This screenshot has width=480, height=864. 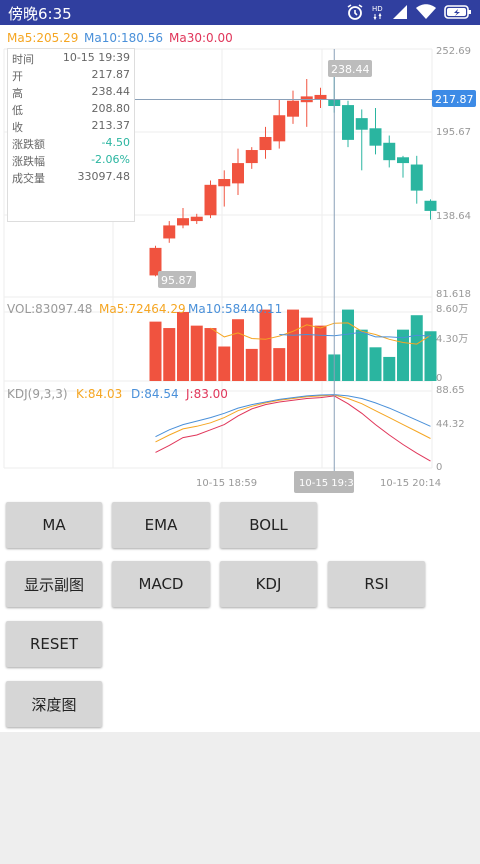 I want to click on vol-axis-label: 8.60万, so click(x=452, y=309).